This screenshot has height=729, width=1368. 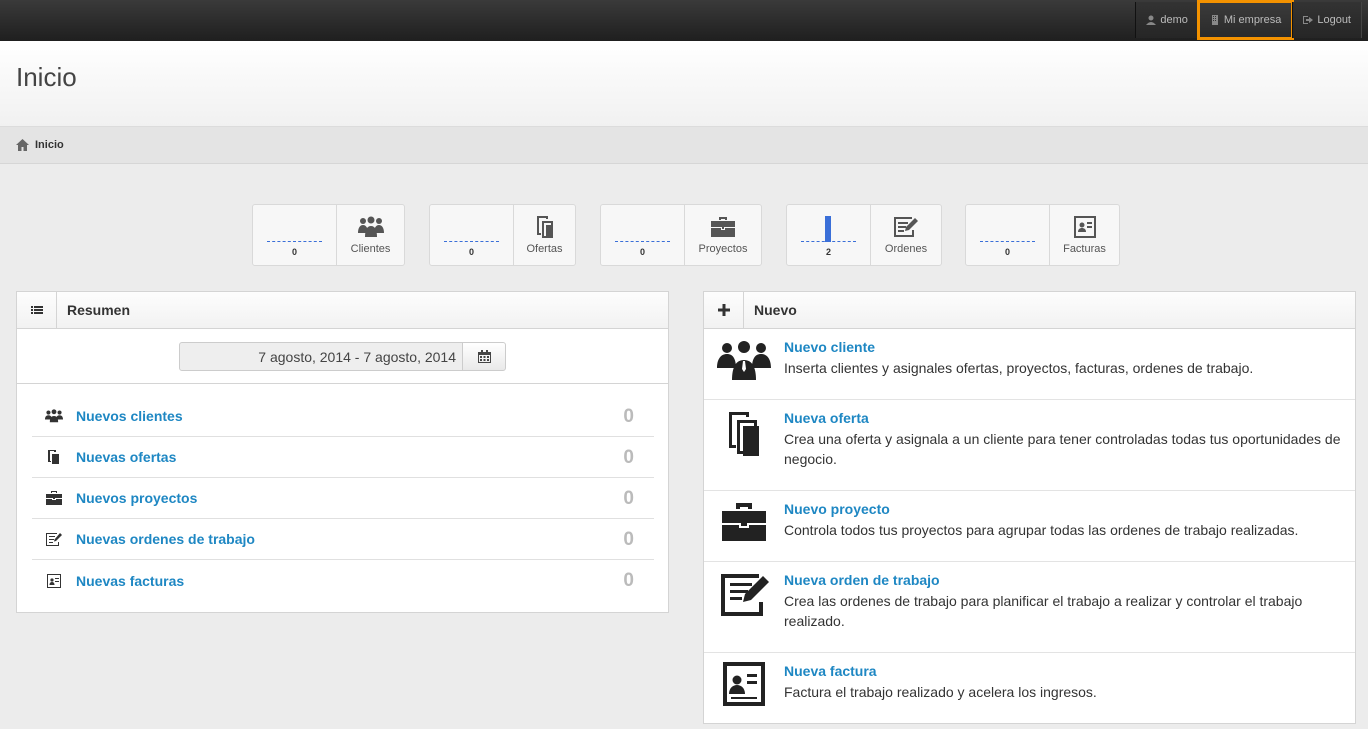 I want to click on top-nav: demo Mi empresa Logout, so click(x=1251, y=20).